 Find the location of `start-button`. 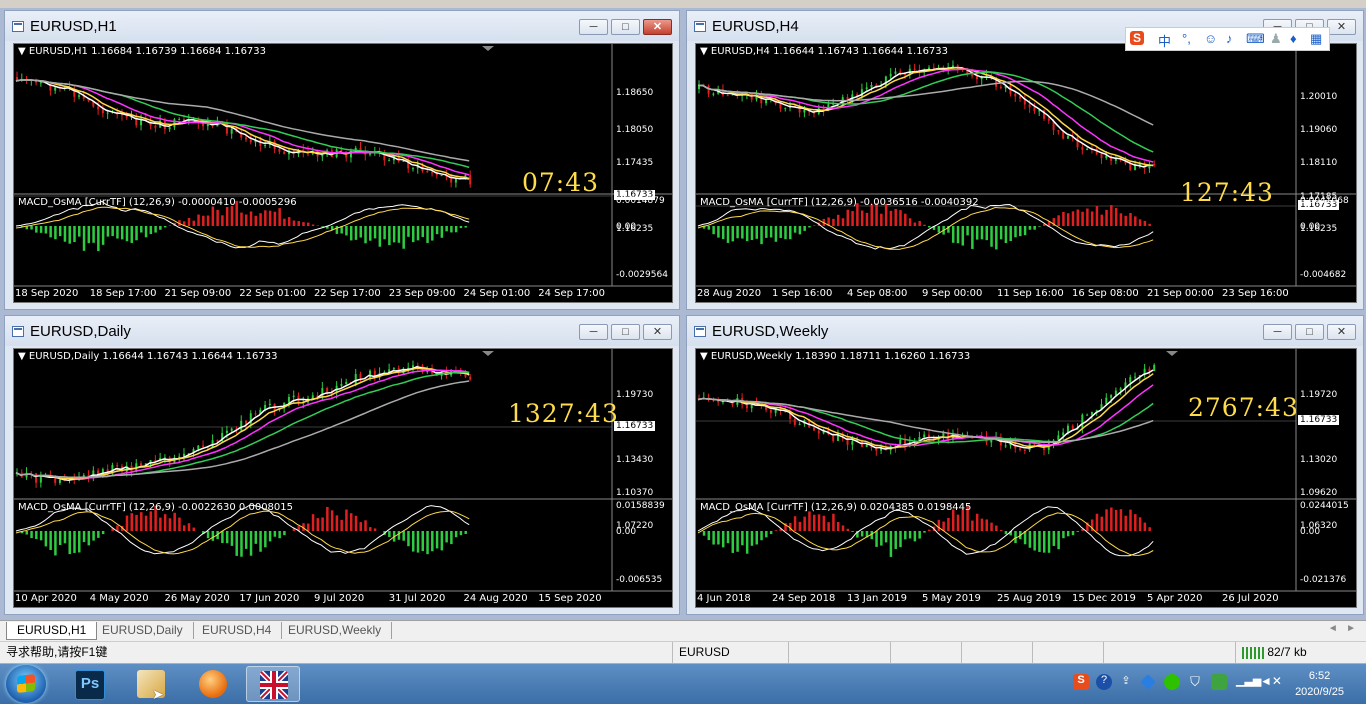

start-button is located at coordinates (26, 684).